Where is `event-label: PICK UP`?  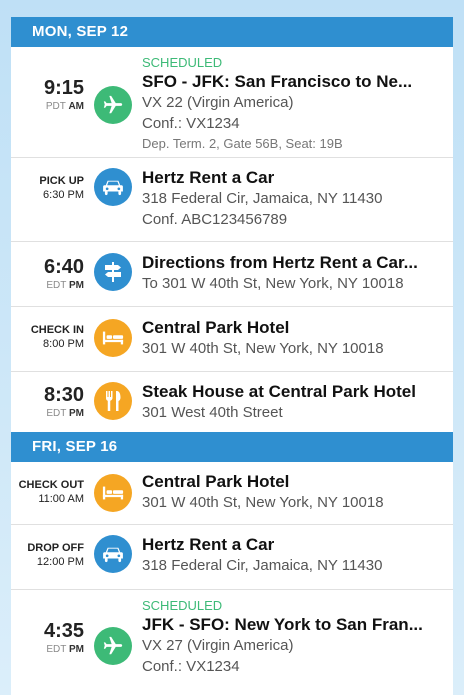
event-label: PICK UP is located at coordinates (61, 181).